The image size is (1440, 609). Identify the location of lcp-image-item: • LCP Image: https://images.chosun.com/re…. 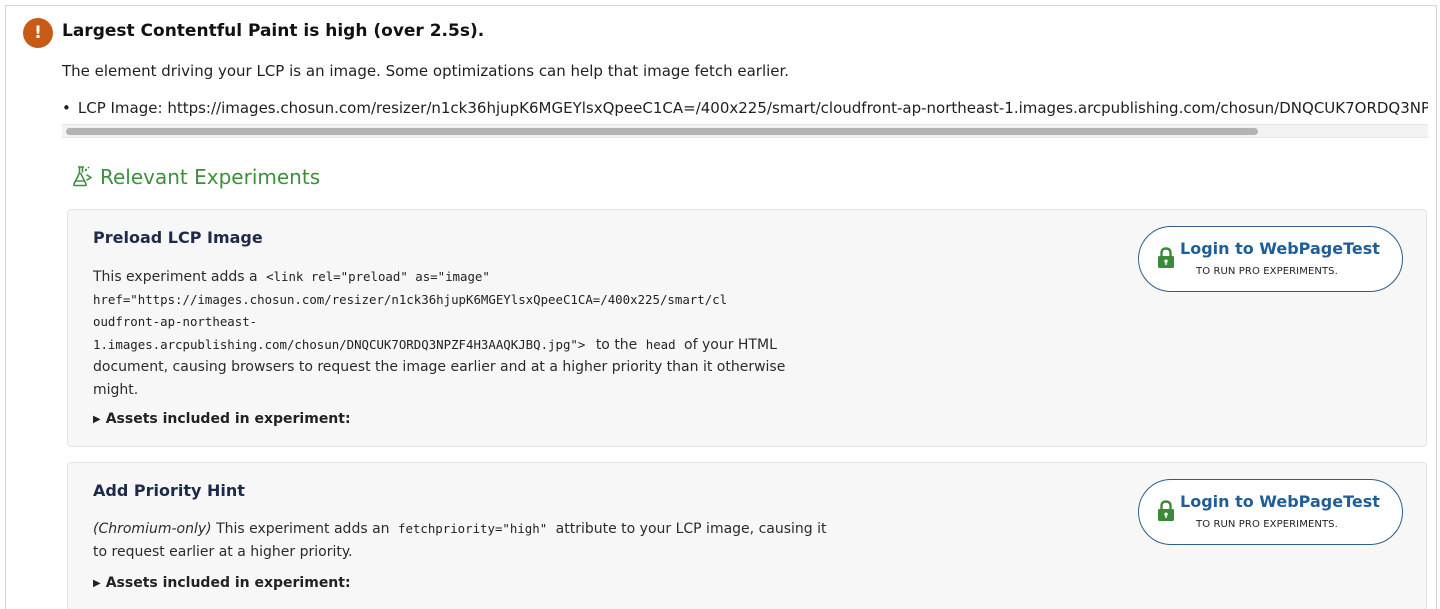
(745, 108).